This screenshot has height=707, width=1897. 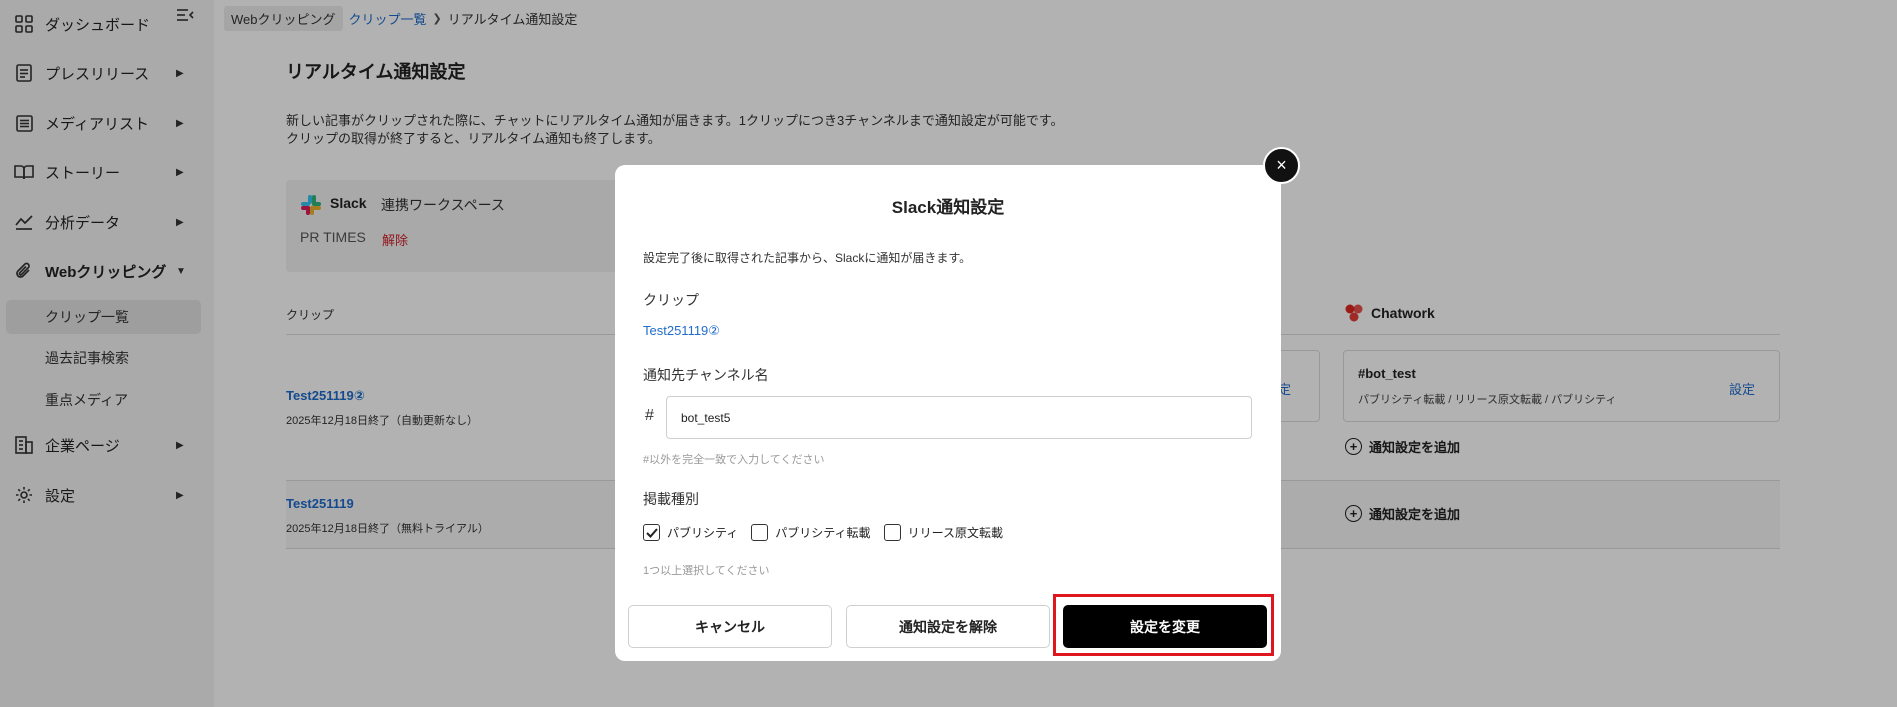 What do you see at coordinates (703, 533) in the screenshot?
I see `checkbox-label: パブリシティ` at bounding box center [703, 533].